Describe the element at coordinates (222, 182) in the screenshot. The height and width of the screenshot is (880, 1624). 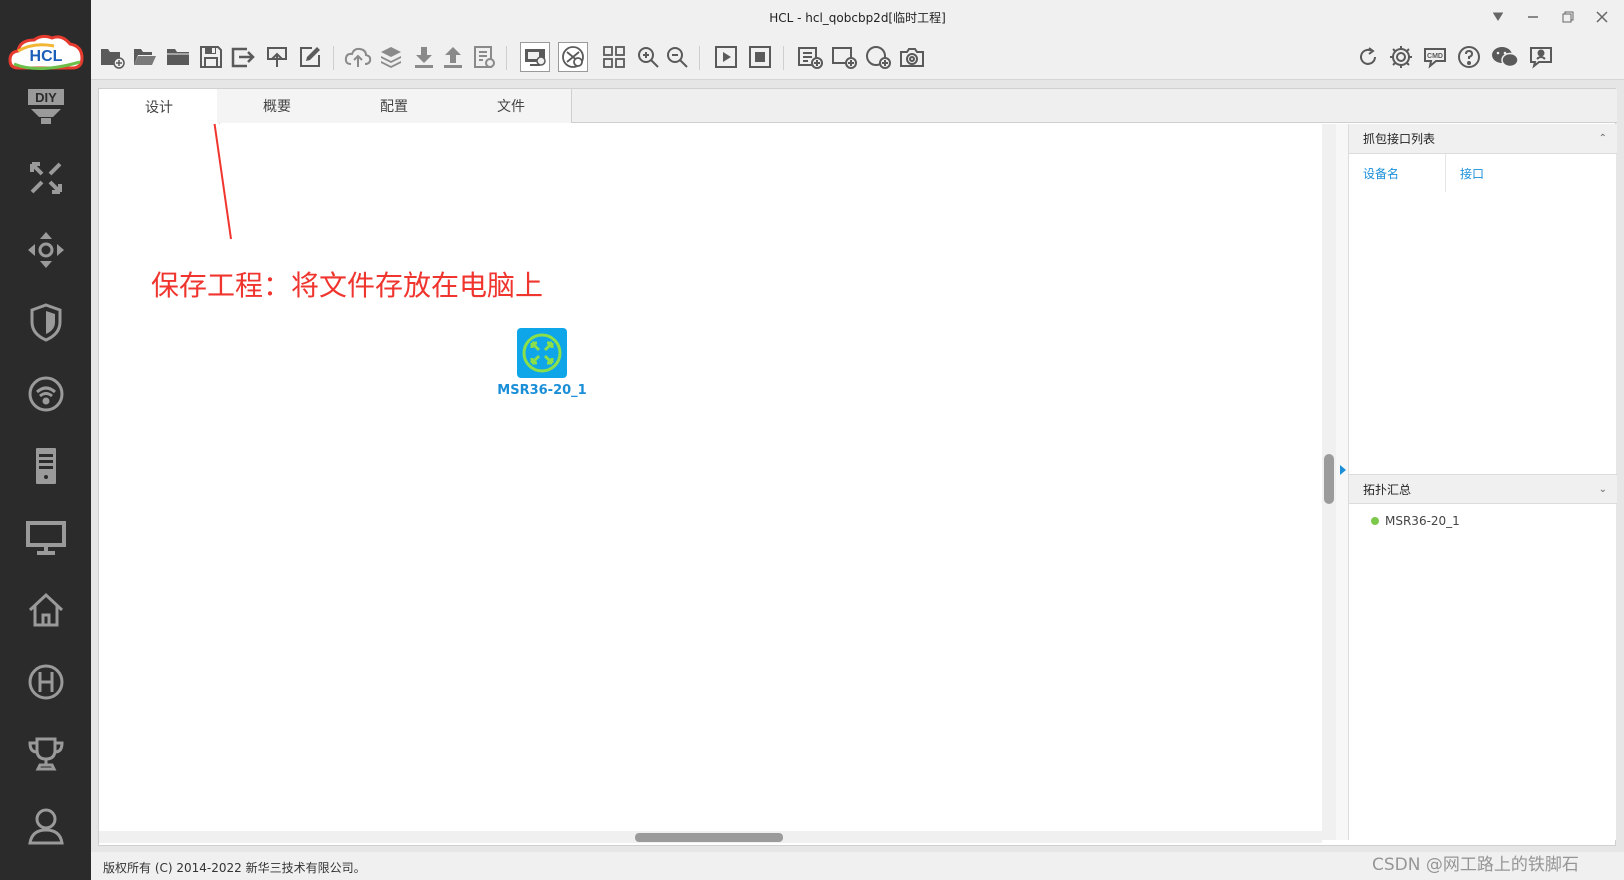
I see `annotation-arrow` at that location.